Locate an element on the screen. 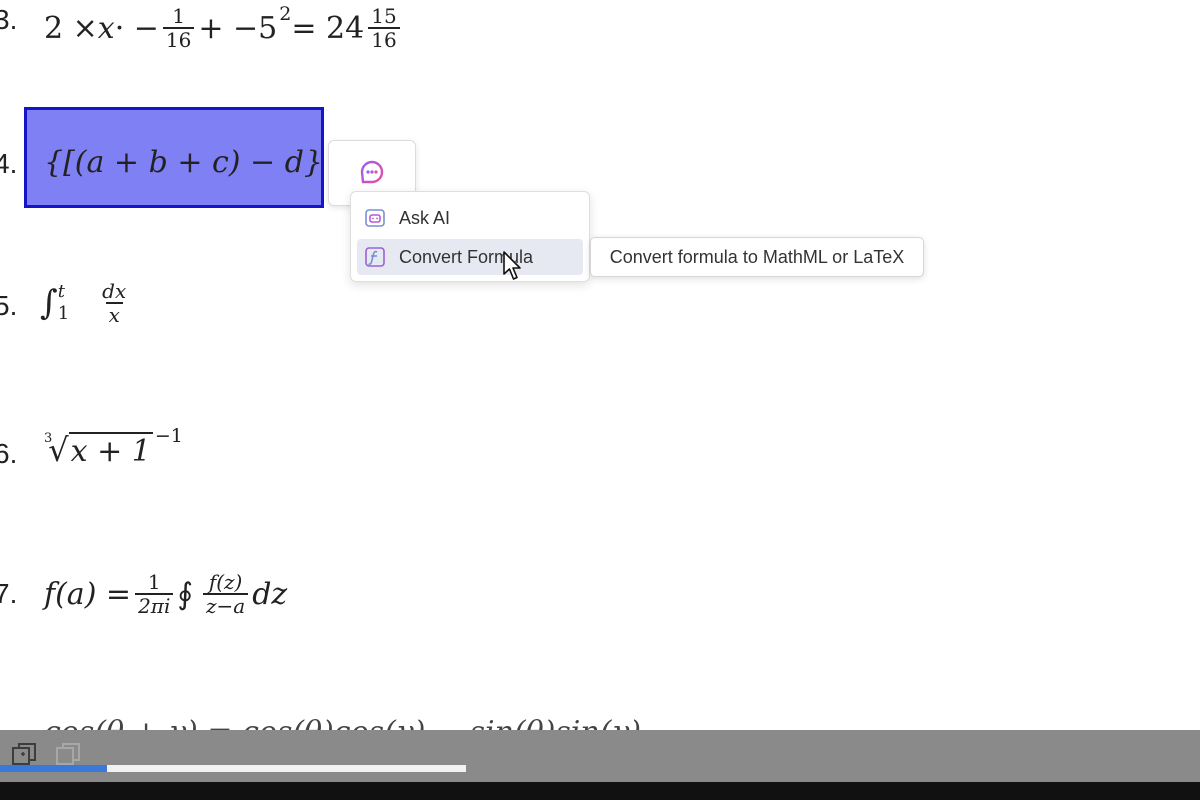 This screenshot has height=800, width=1200. tooltip-text: Convert formula to MathML or LaTeX is located at coordinates (757, 256).